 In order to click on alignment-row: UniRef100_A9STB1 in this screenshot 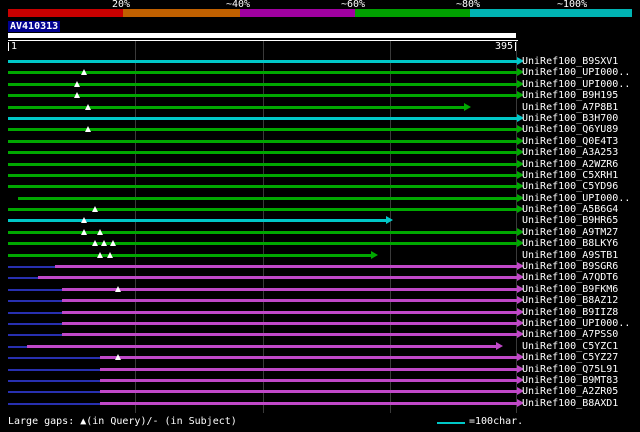, I will do `click(320, 255)`.